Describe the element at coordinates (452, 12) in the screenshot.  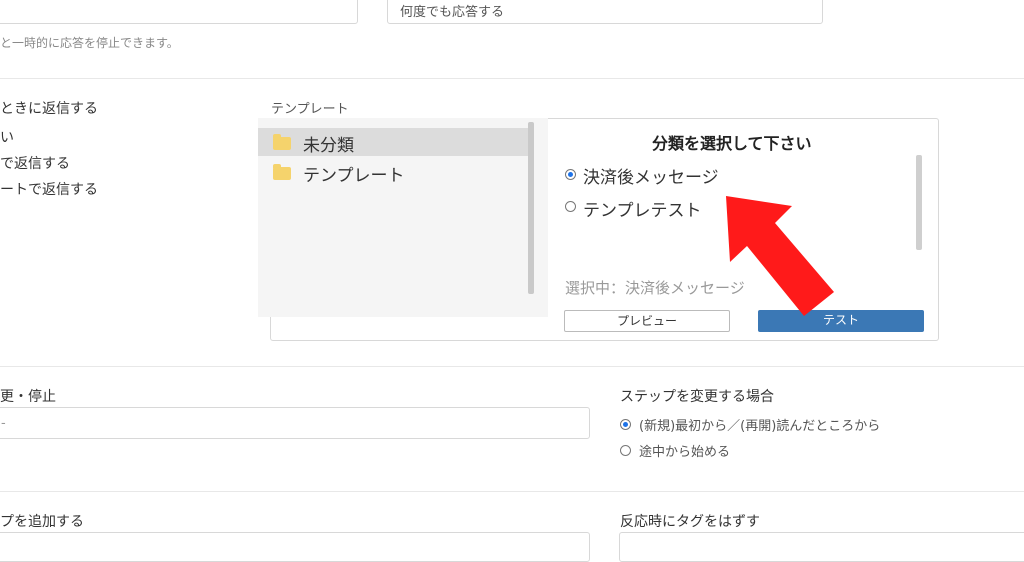
I see `response-mode-value: 何度でも応答する` at that location.